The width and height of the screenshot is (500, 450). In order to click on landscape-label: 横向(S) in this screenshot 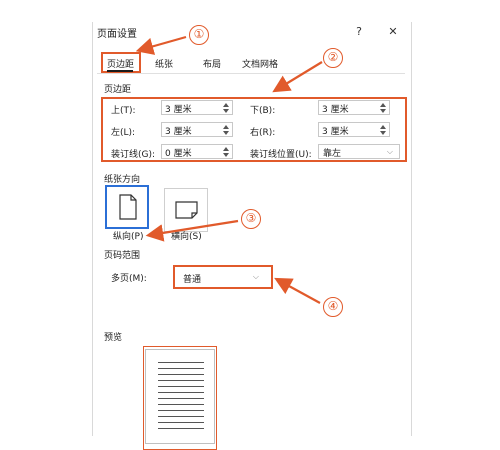, I will do `click(186, 237)`.